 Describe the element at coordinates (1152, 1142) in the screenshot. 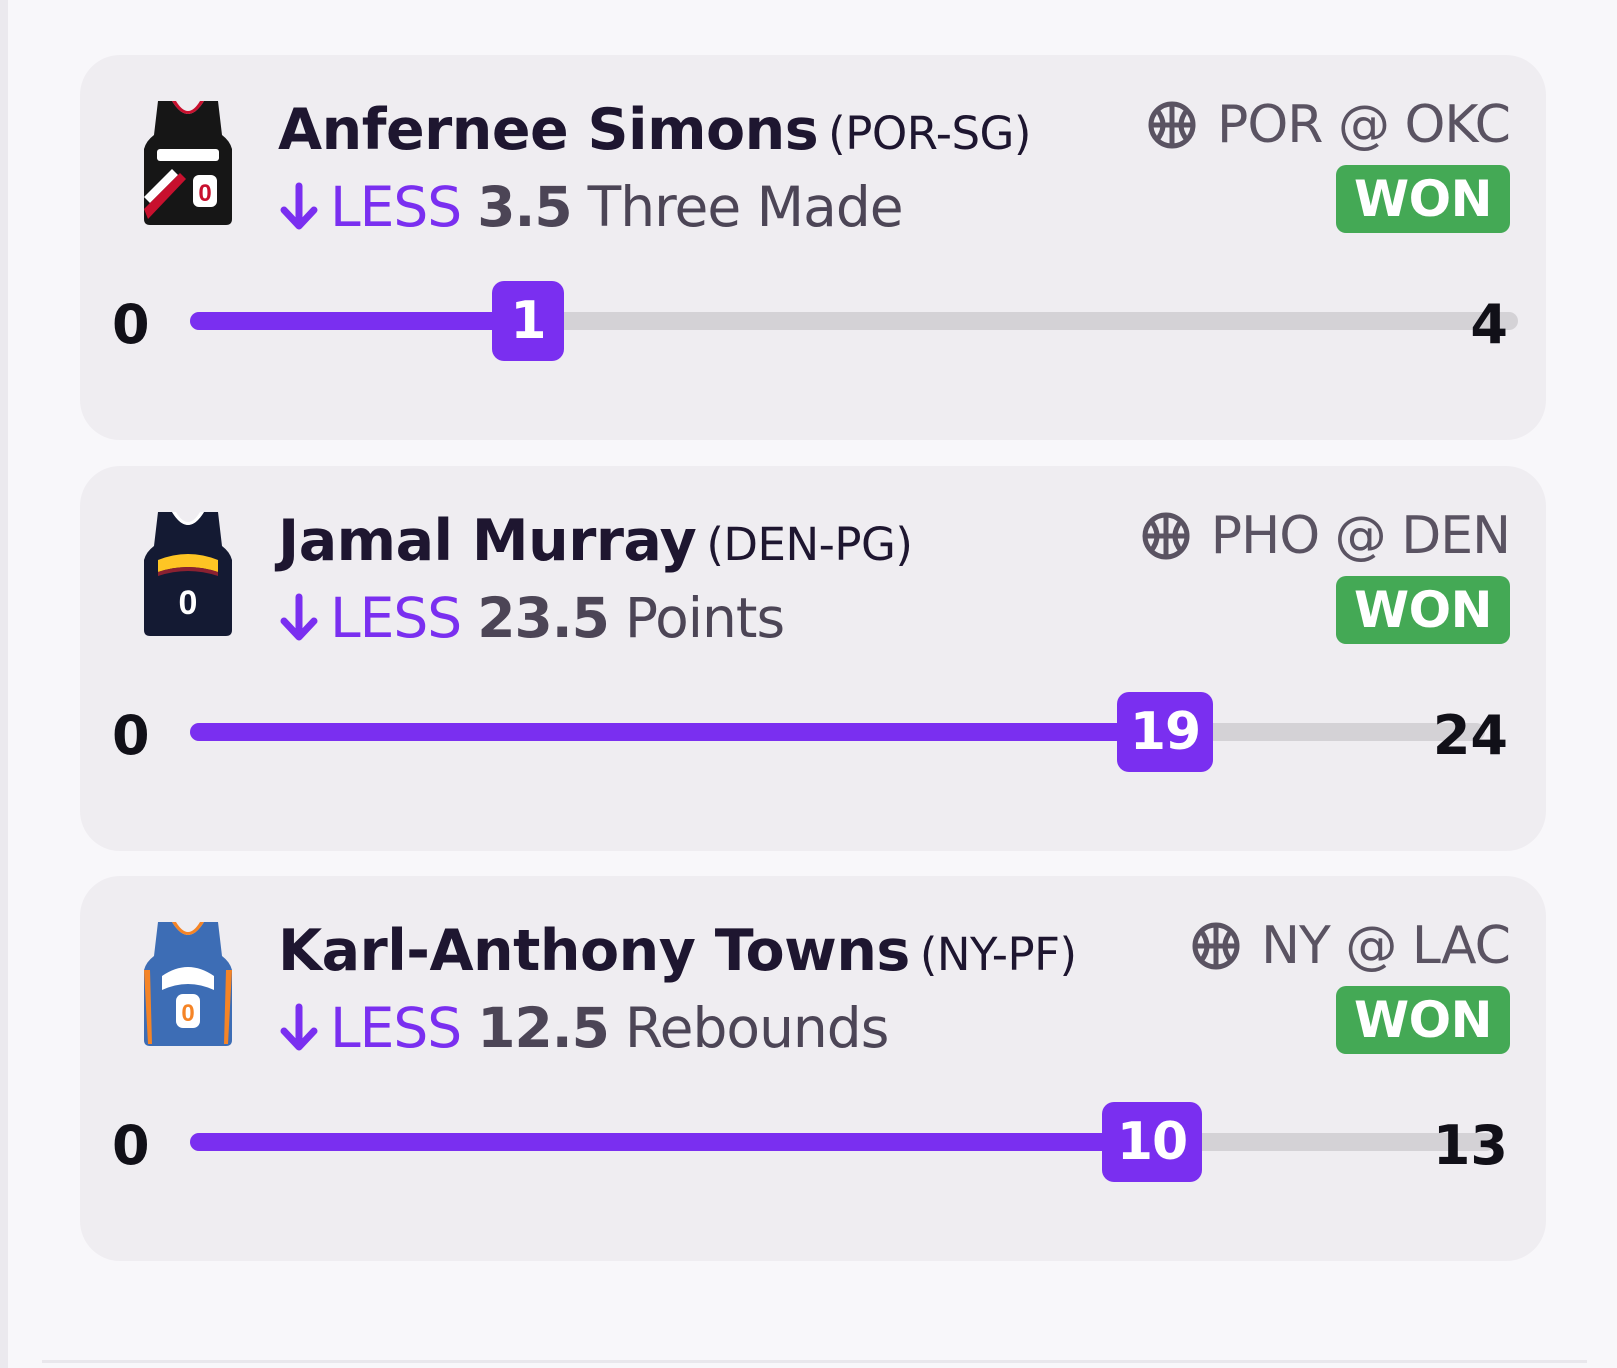

I see `progress-value-marker: 10` at that location.